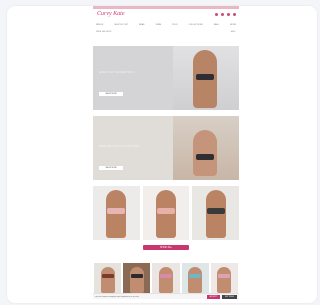 This screenshot has height=305, width=320. I want to click on hero-headline: NEW SEASON COLLECTION, so click(119, 146).